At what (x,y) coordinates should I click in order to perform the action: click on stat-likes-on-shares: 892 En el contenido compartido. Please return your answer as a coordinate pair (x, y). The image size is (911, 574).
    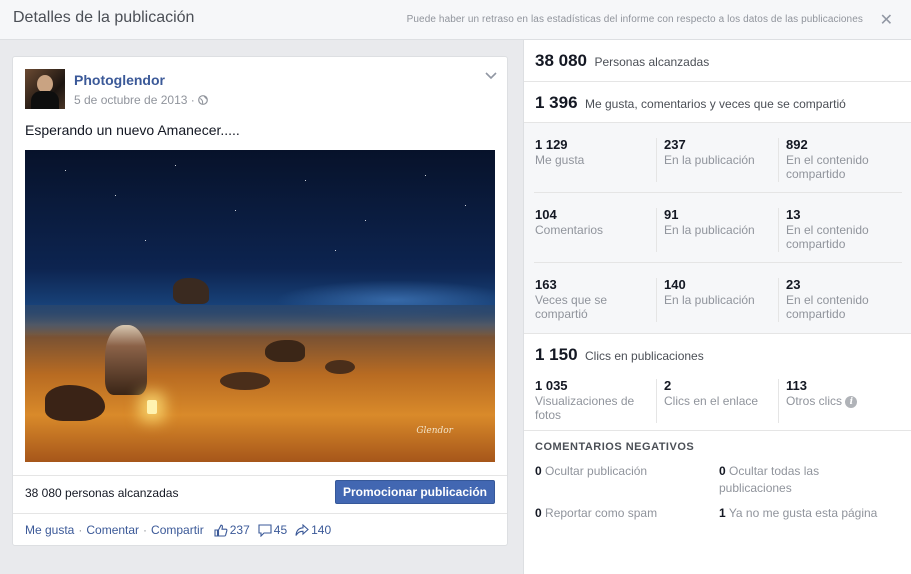
    Looking at the image, I should click on (827, 159).